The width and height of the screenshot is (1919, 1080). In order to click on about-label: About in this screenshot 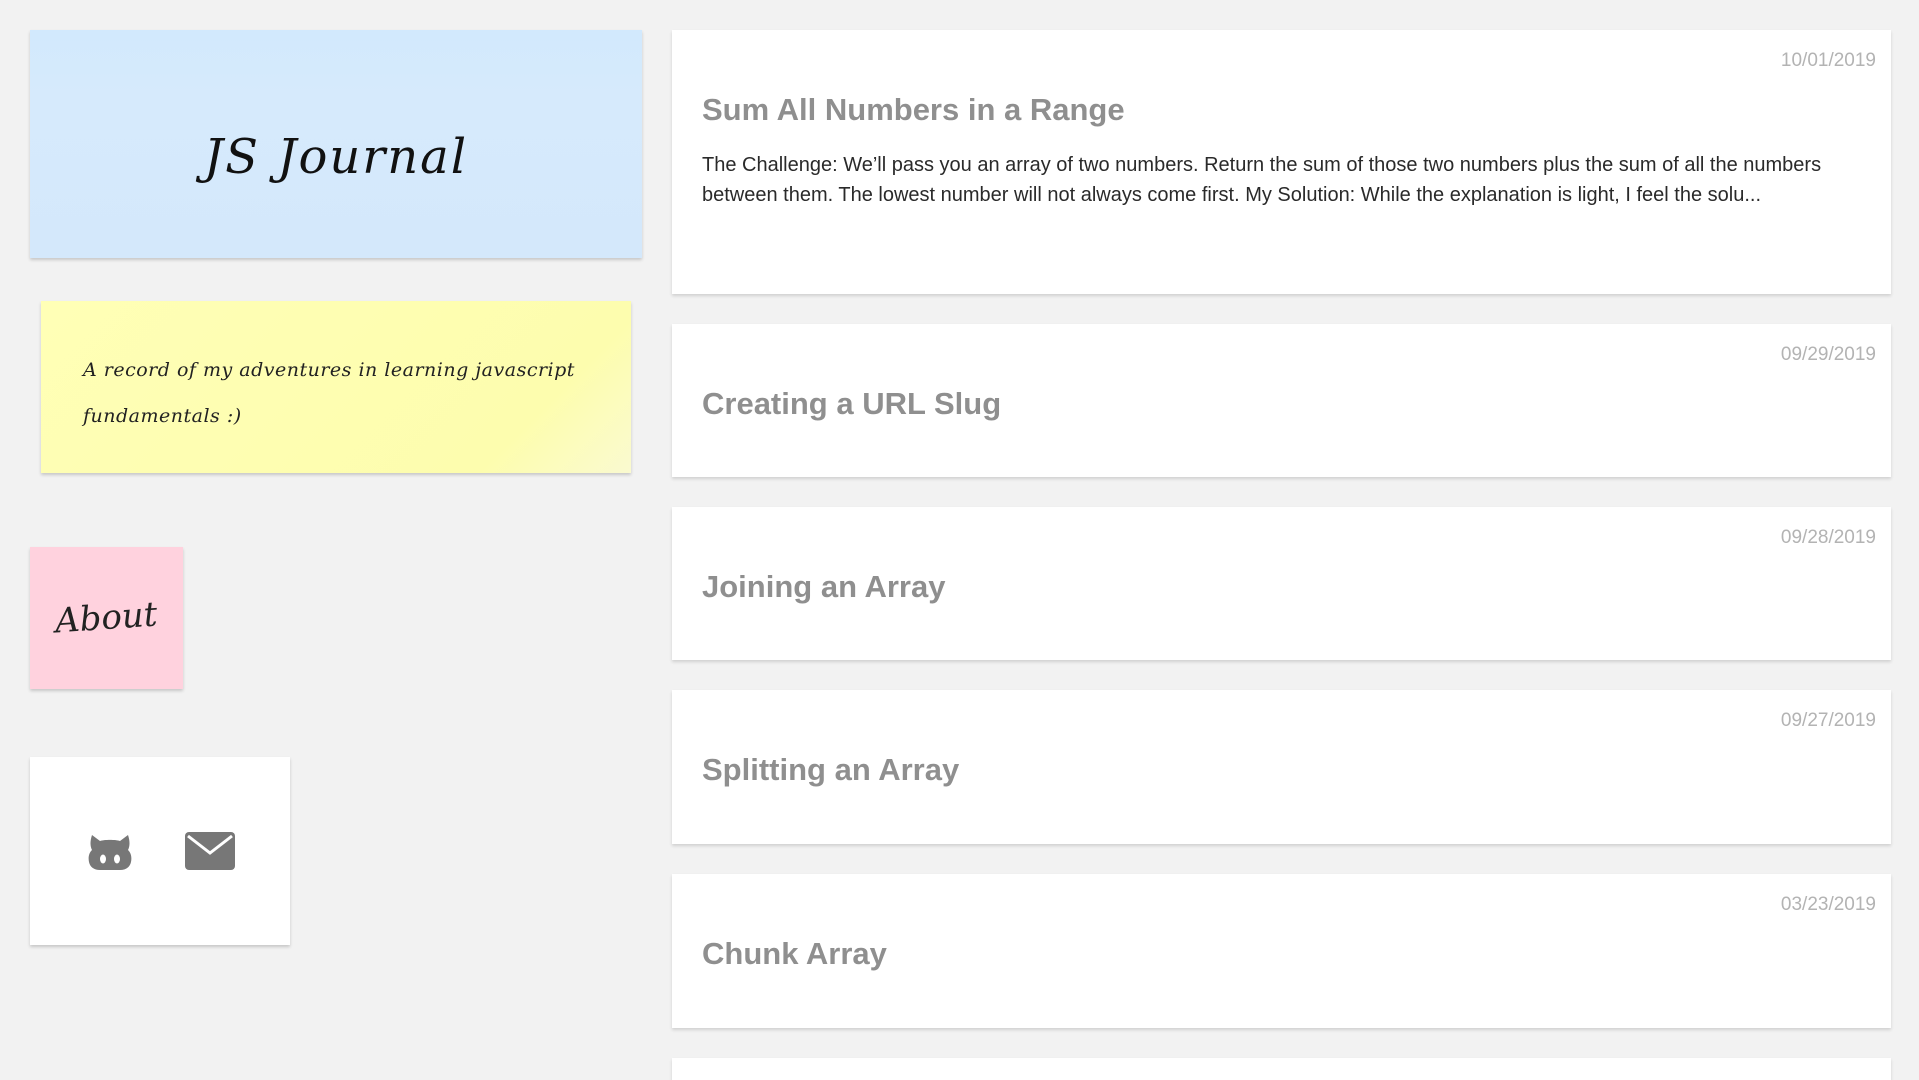, I will do `click(106, 617)`.